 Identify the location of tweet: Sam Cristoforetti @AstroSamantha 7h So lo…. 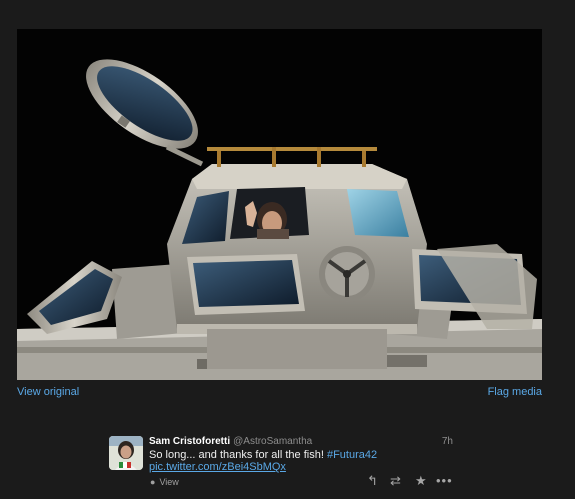
(281, 463).